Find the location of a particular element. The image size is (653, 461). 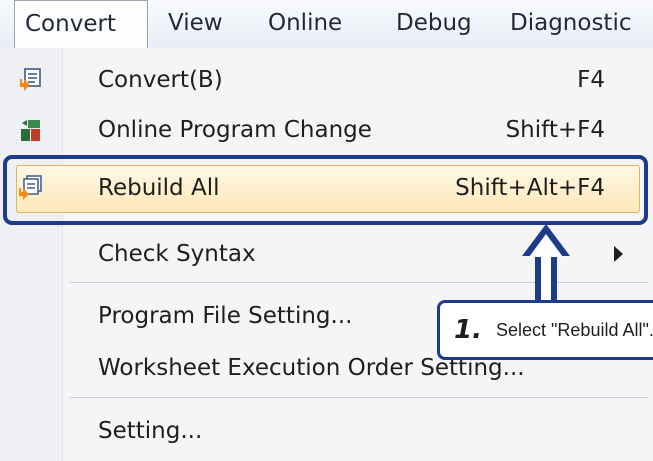

callout-step-number: 1. is located at coordinates (468, 330).